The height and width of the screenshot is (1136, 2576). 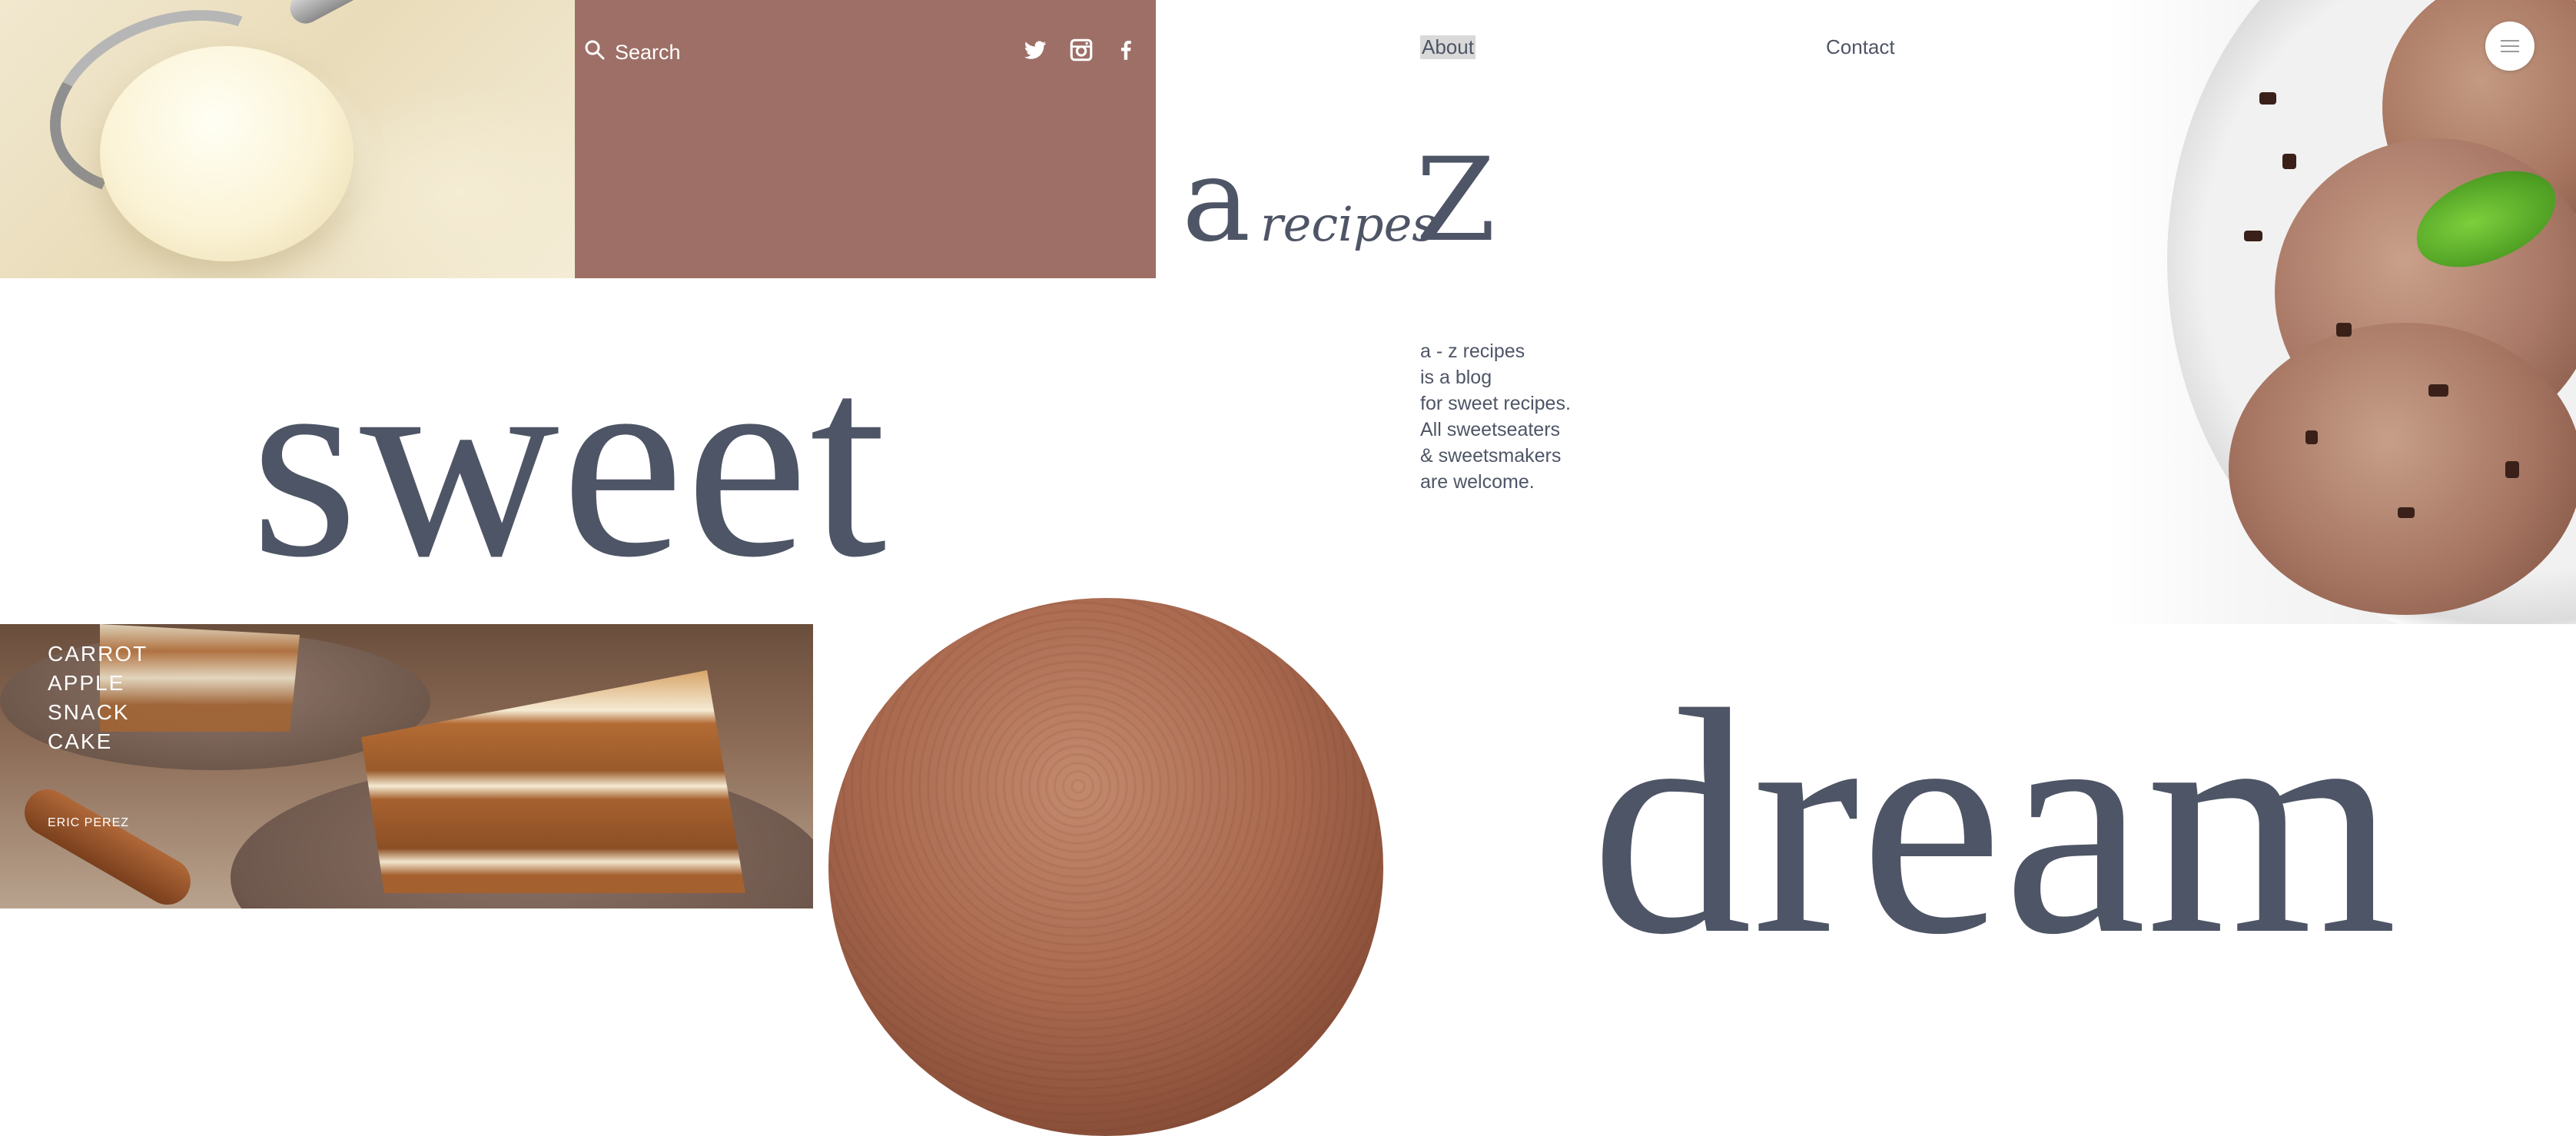 I want to click on menu-button, so click(x=2510, y=46).